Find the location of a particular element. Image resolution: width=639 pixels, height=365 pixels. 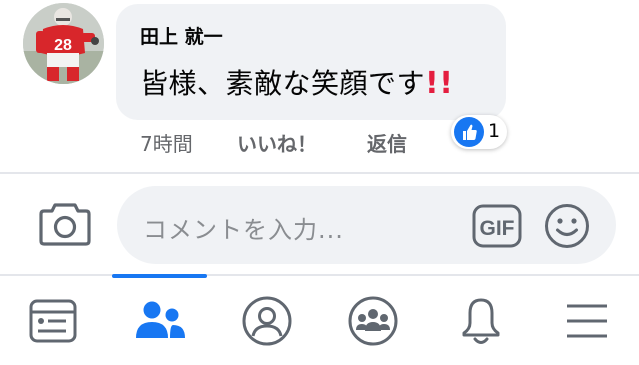

tab-menu is located at coordinates (587, 321).